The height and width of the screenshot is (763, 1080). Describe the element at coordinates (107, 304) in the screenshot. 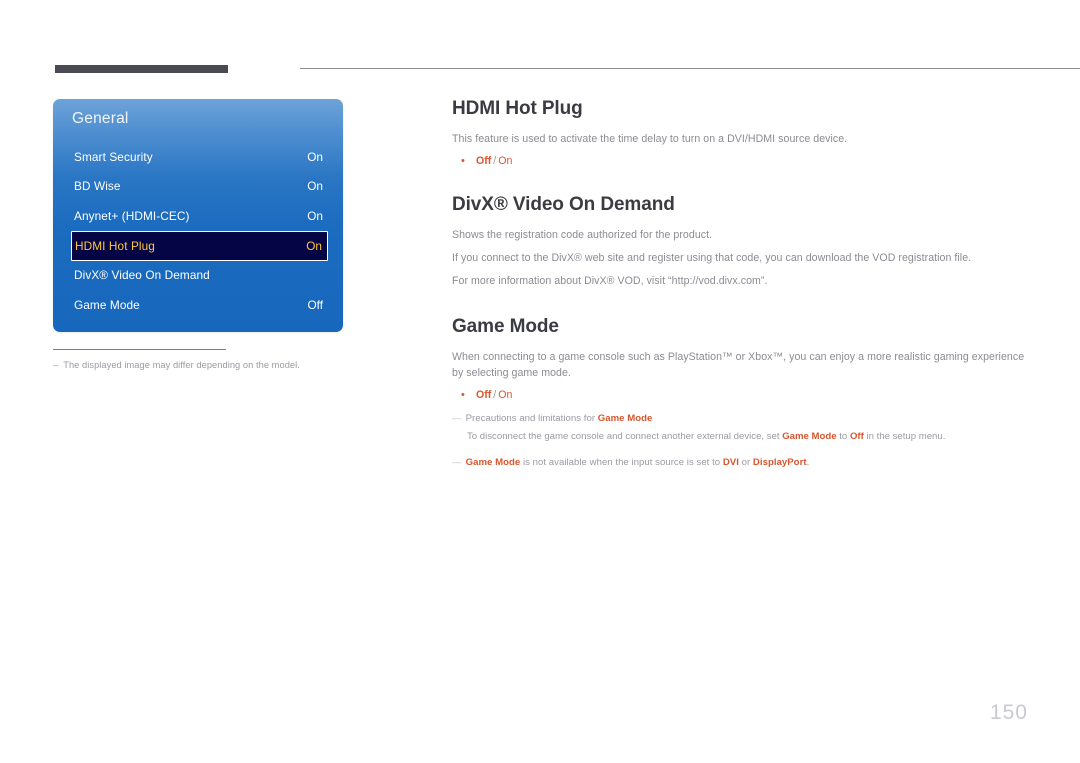

I see `osd-item-label: Game Mode` at that location.